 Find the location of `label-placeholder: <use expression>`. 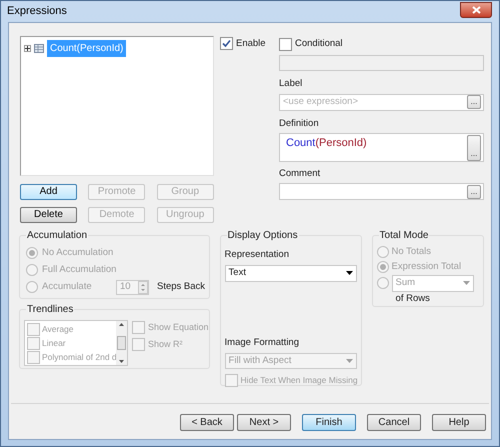

label-placeholder: <use expression> is located at coordinates (320, 101).